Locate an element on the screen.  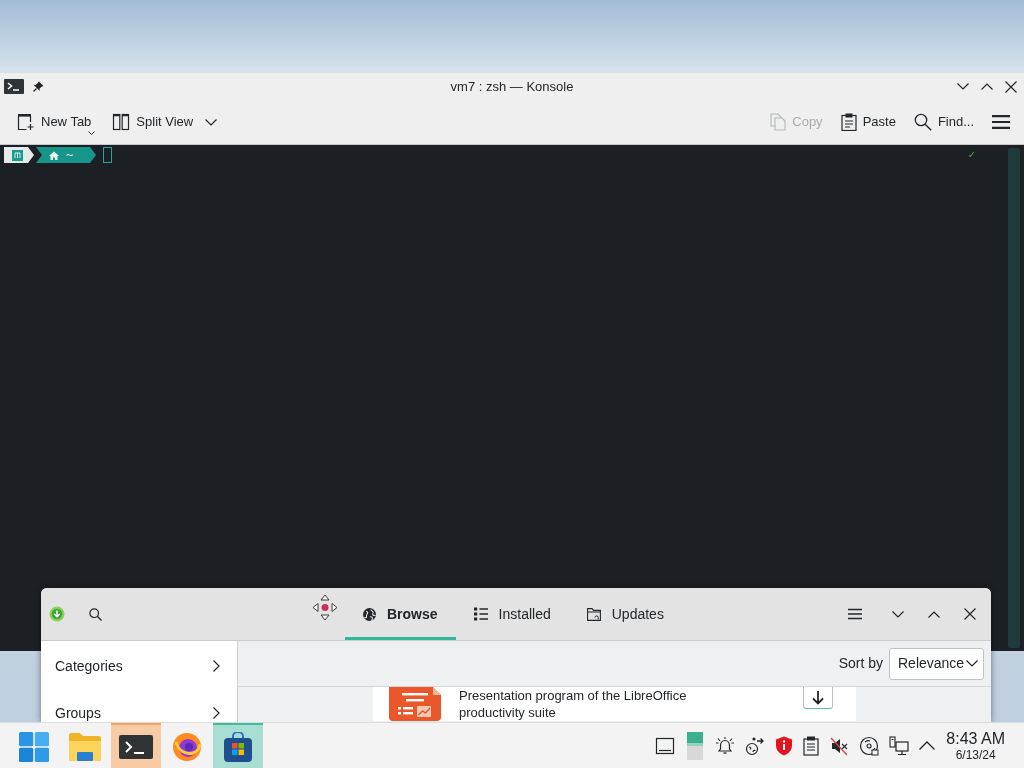
circle-logo-icon is located at coordinates (57, 614).